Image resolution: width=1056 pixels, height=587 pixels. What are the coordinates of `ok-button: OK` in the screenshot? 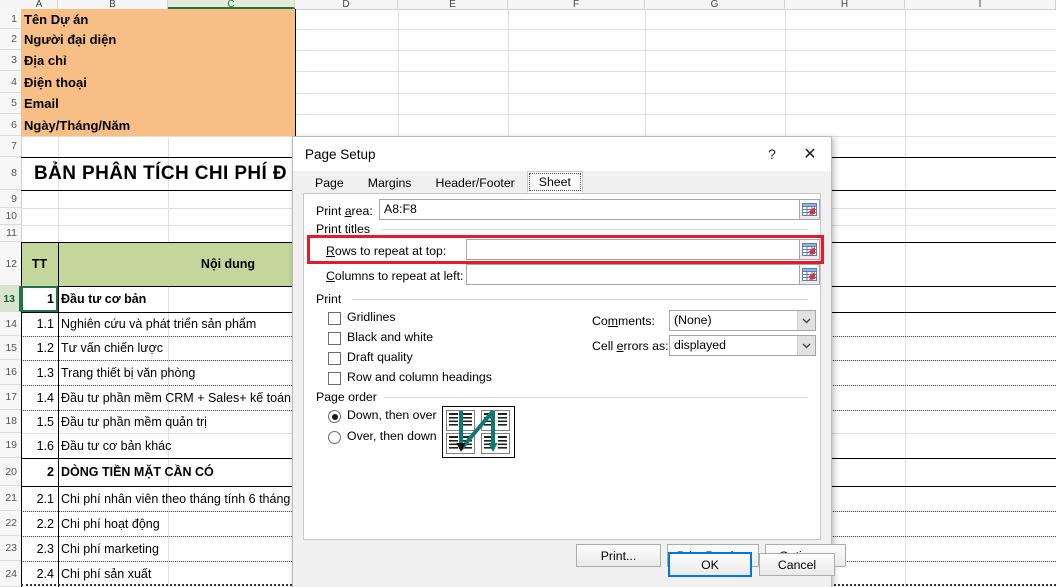 It's located at (710, 564).